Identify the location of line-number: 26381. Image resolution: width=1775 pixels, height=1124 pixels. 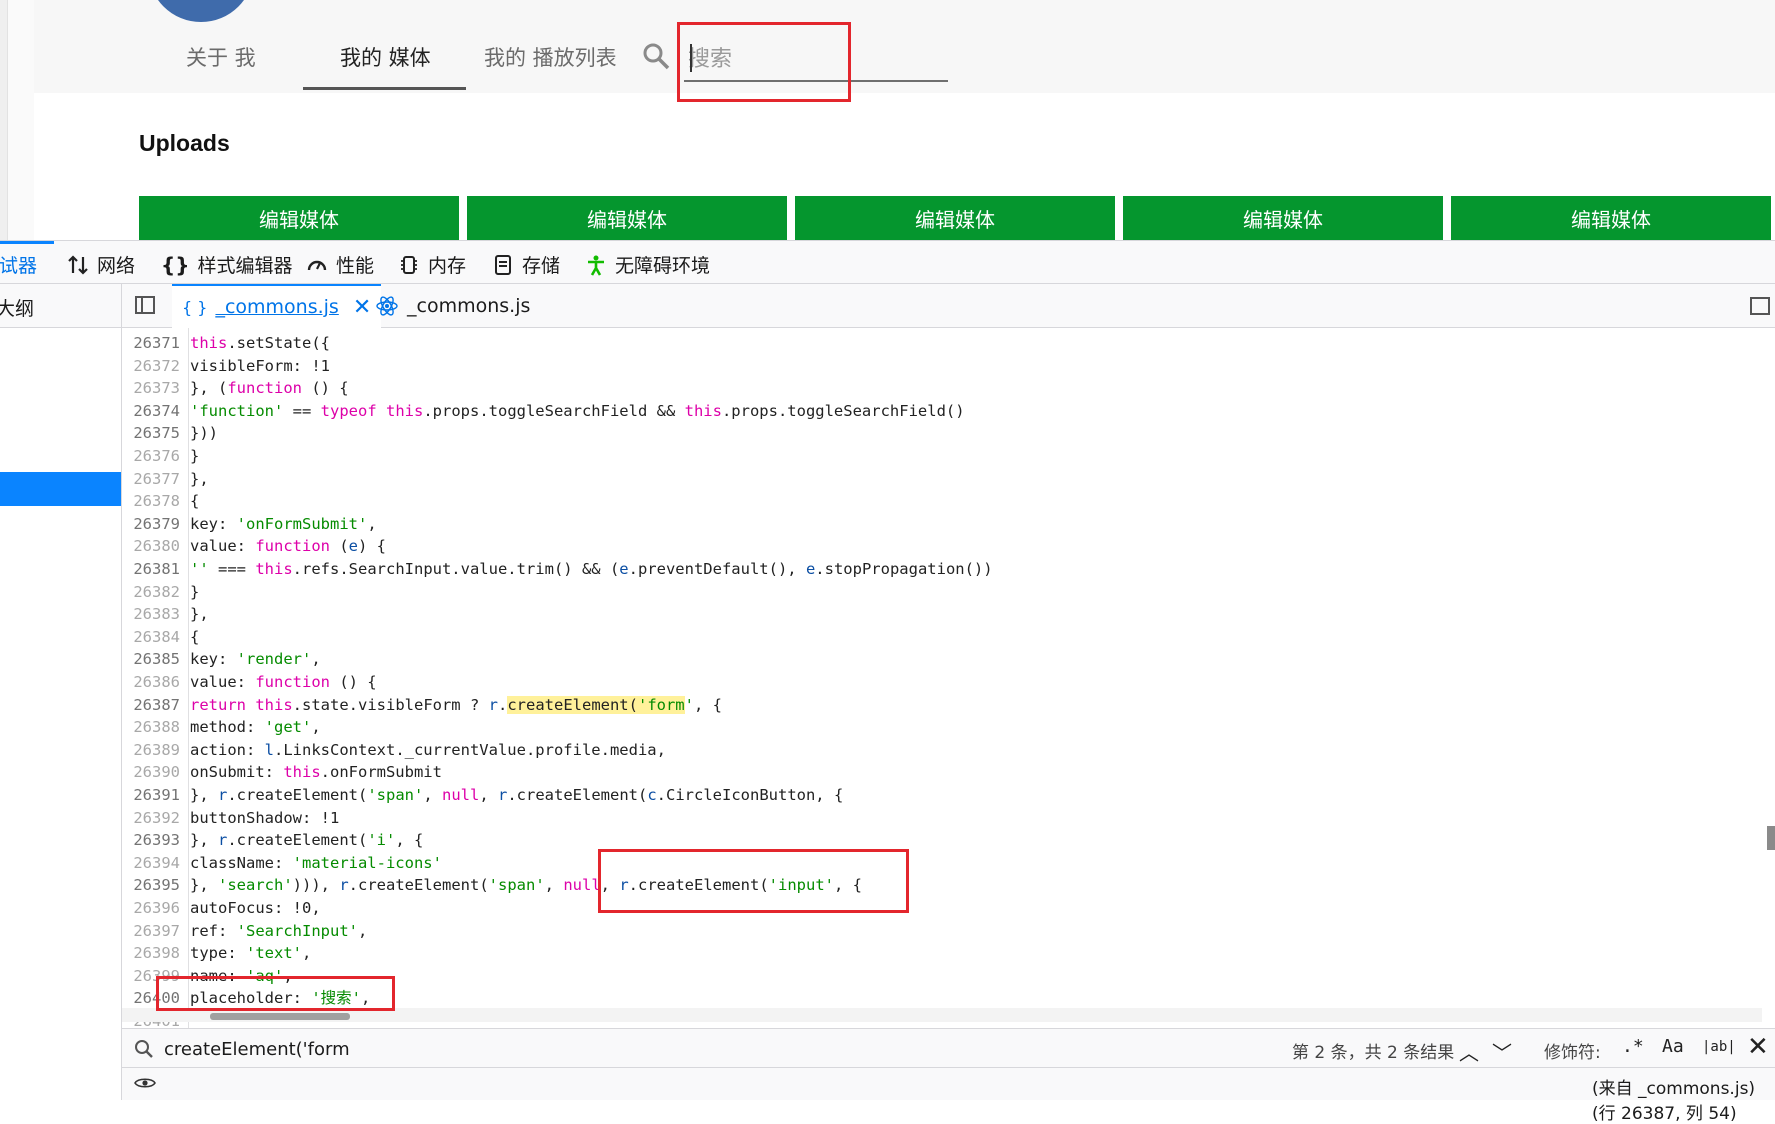
(151, 569).